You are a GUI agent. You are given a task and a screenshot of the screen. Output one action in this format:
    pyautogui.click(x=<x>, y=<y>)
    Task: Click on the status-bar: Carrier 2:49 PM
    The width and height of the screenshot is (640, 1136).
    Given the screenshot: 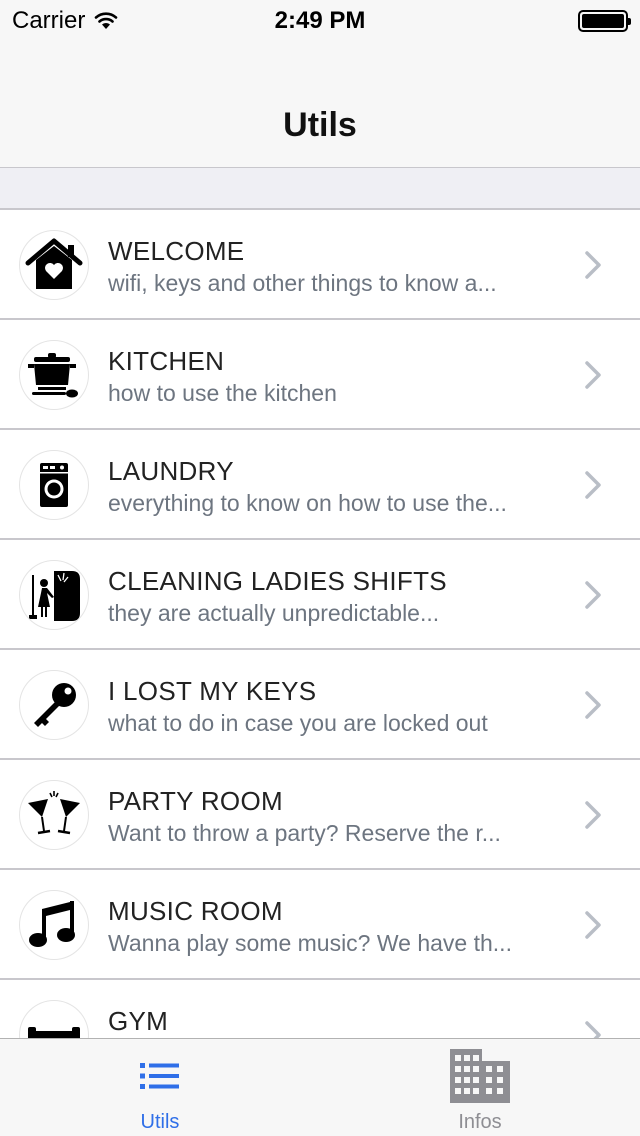 What is the action you would take?
    pyautogui.click(x=320, y=20)
    